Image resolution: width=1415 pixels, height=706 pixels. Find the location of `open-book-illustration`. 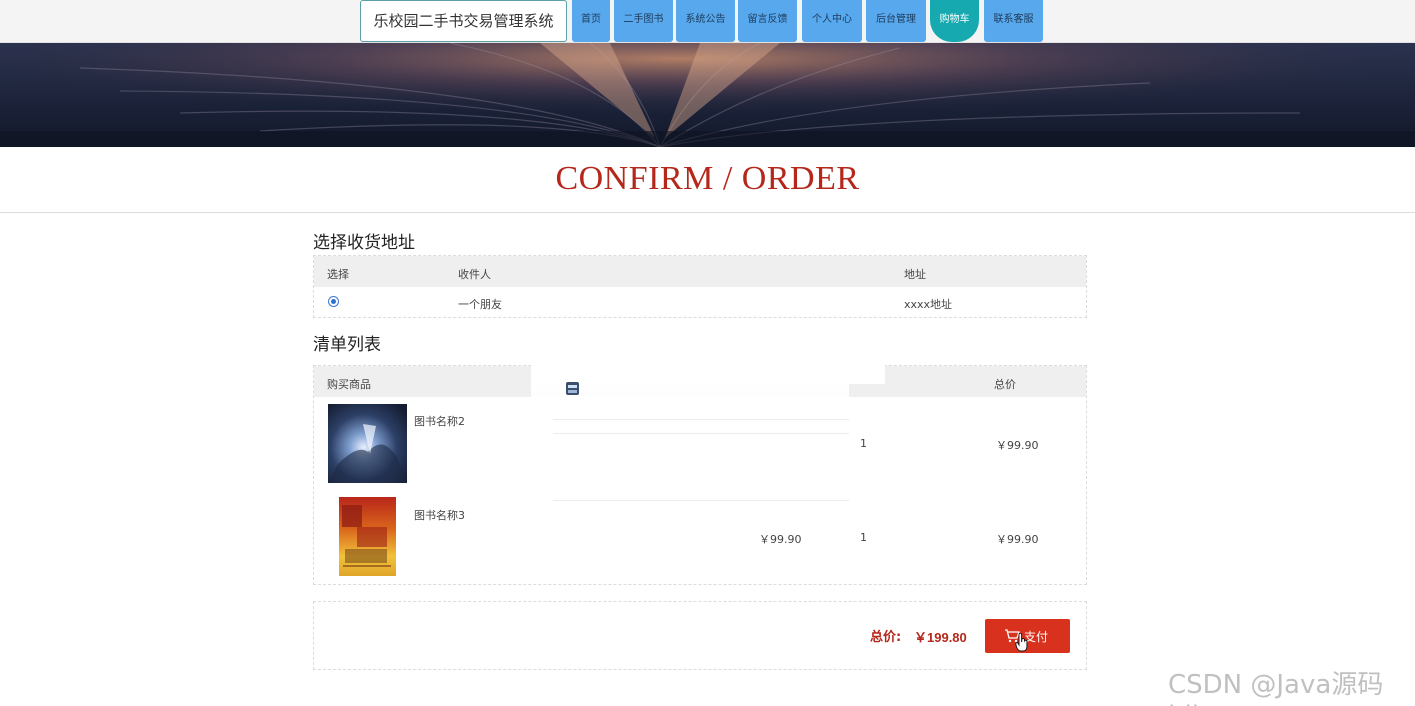

open-book-illustration is located at coordinates (707, 95).